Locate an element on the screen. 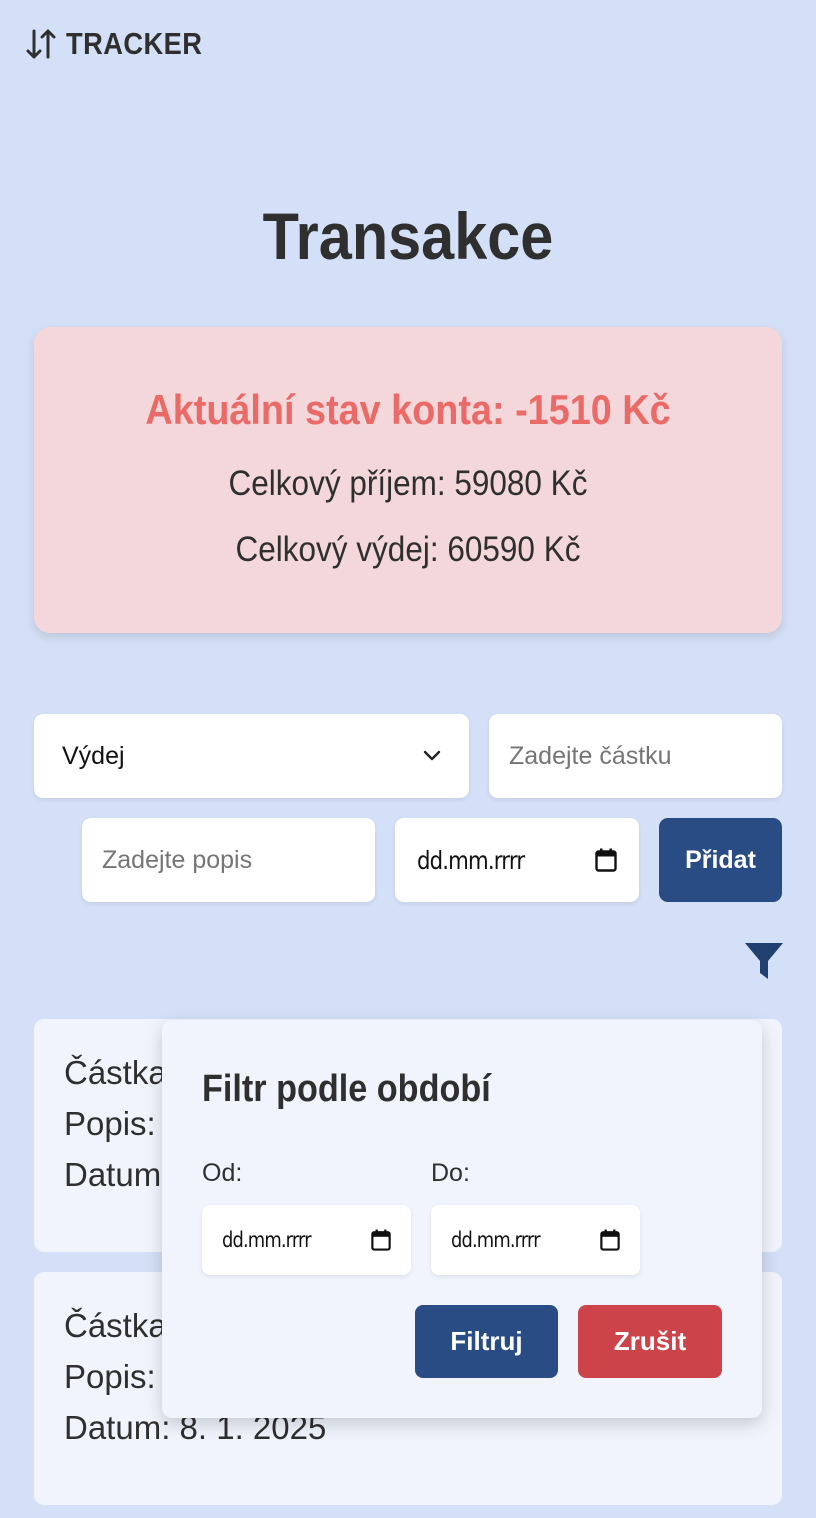 The width and height of the screenshot is (816, 1518). brand-name: TRACKER is located at coordinates (134, 43).